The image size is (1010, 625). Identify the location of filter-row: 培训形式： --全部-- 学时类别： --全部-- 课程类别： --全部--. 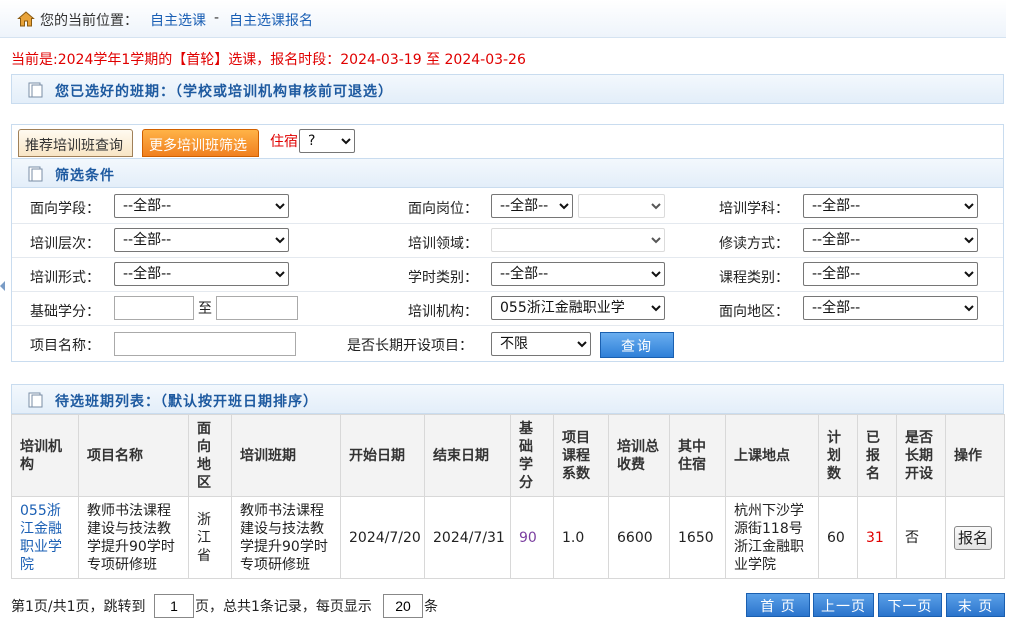
(507, 274).